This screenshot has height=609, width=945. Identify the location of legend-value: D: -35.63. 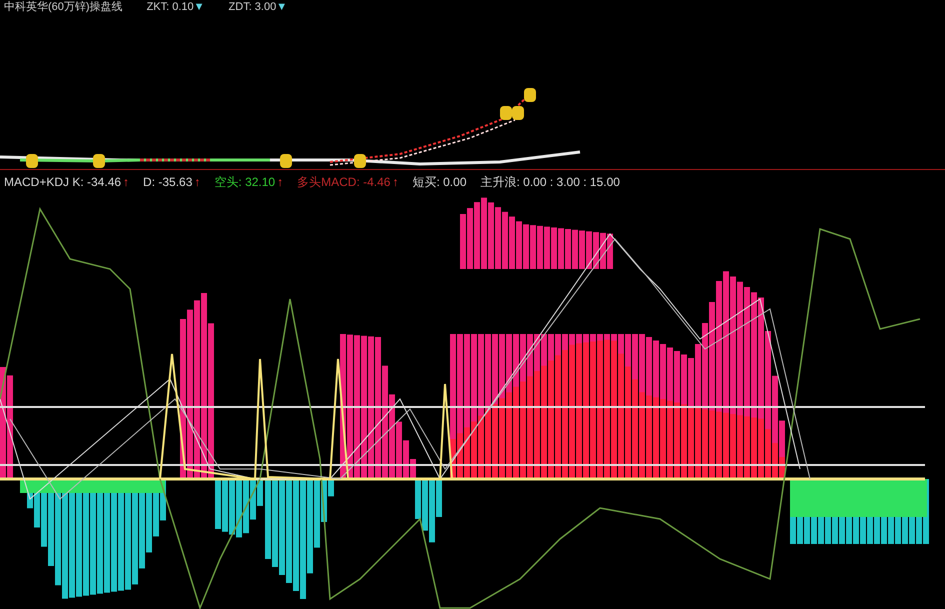
(167, 182).